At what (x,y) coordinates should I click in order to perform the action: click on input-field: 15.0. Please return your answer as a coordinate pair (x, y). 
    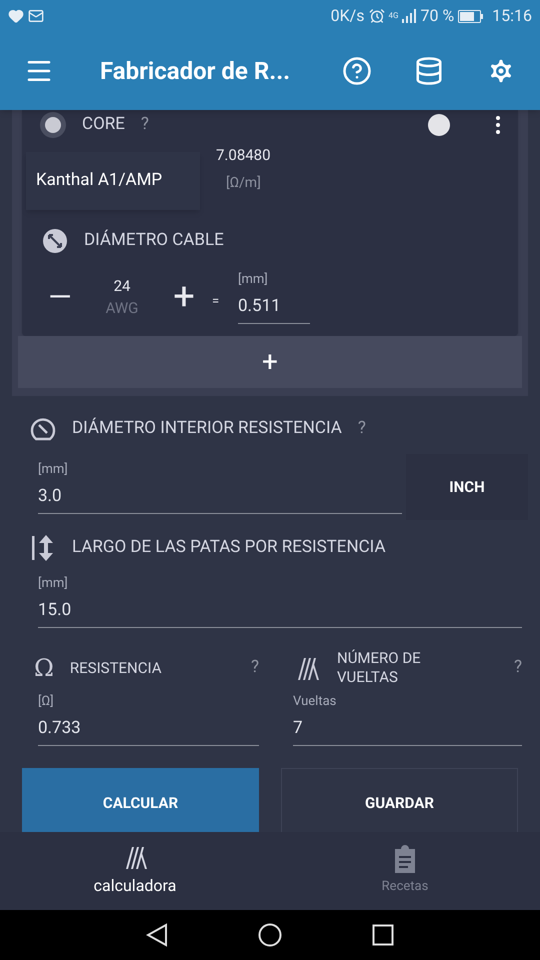
    Looking at the image, I should click on (280, 611).